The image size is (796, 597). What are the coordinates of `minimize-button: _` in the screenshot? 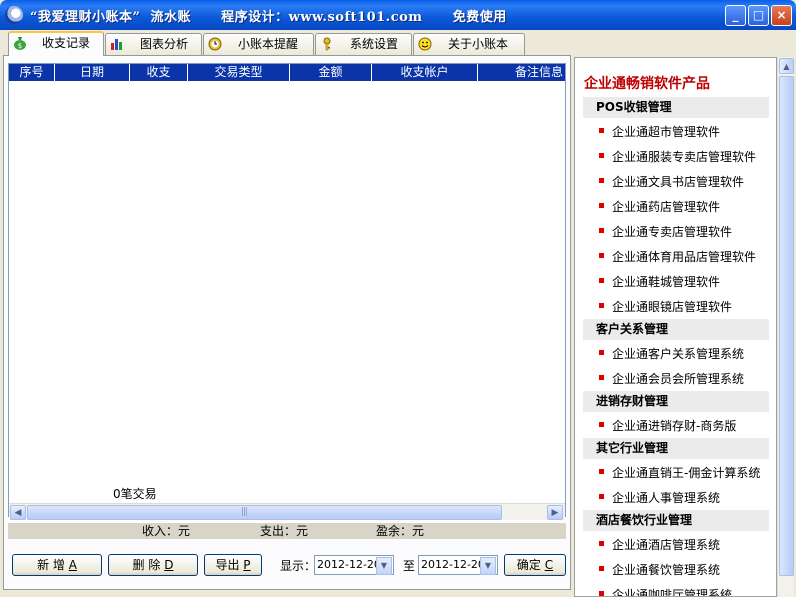 It's located at (735, 15).